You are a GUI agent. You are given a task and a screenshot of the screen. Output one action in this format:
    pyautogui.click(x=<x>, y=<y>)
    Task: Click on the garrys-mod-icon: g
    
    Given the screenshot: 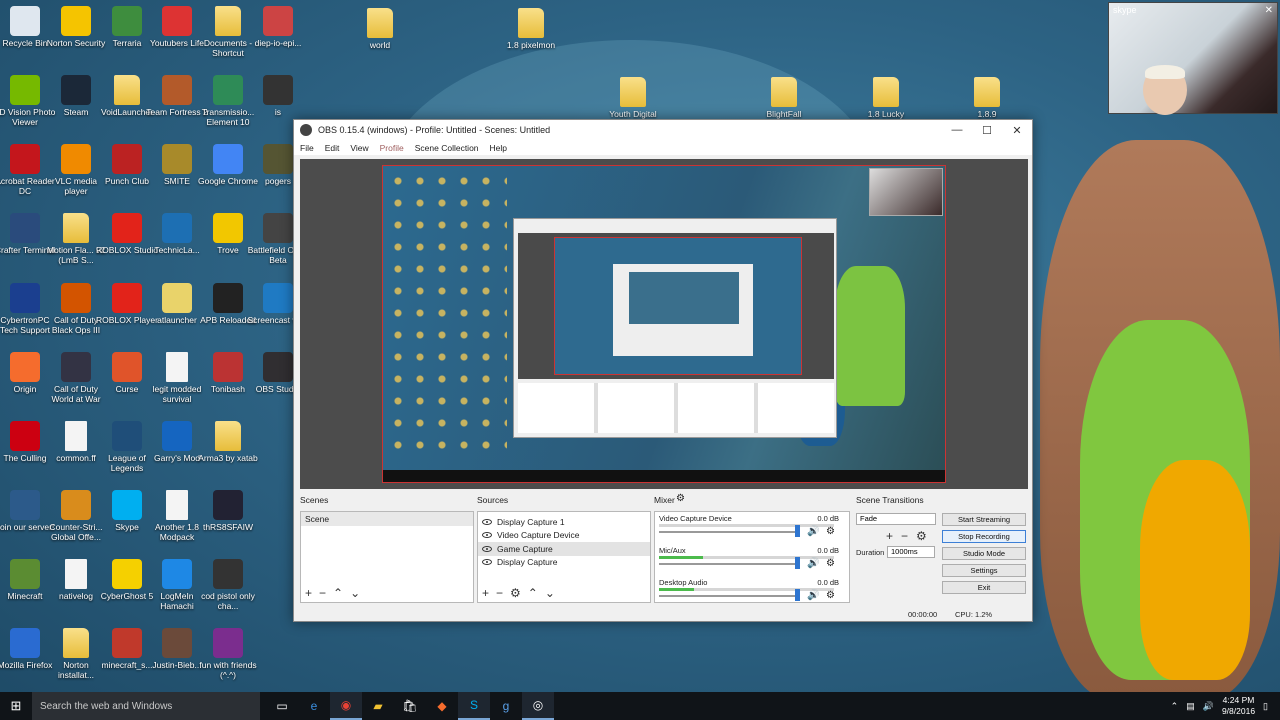 What is the action you would take?
    pyautogui.click(x=506, y=706)
    